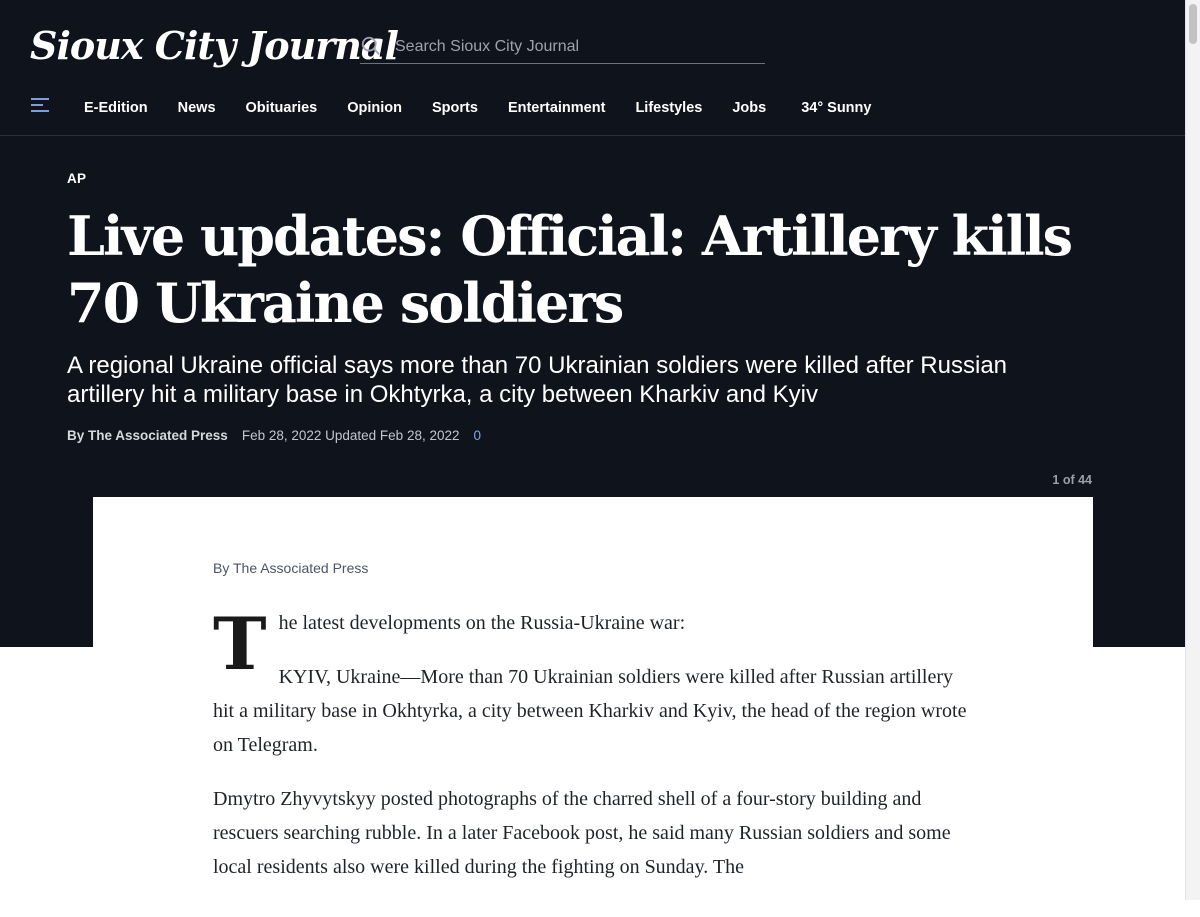 This screenshot has height=917, width=1200. Describe the element at coordinates (478, 435) in the screenshot. I see `comment-count: 0` at that location.